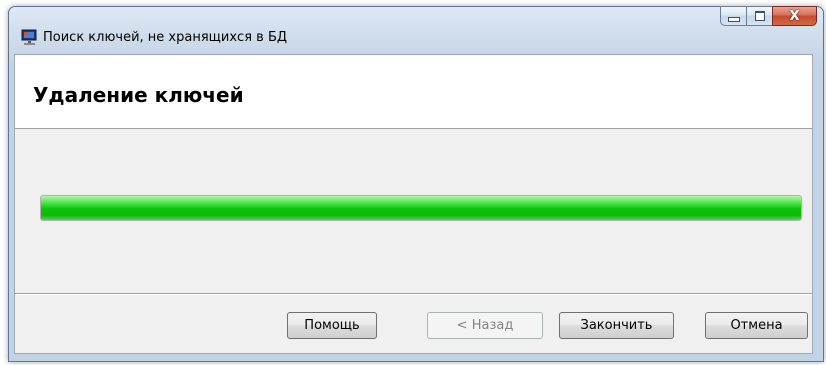 This screenshot has width=826, height=365. What do you see at coordinates (413, 294) in the screenshot?
I see `button-separator` at bounding box center [413, 294].